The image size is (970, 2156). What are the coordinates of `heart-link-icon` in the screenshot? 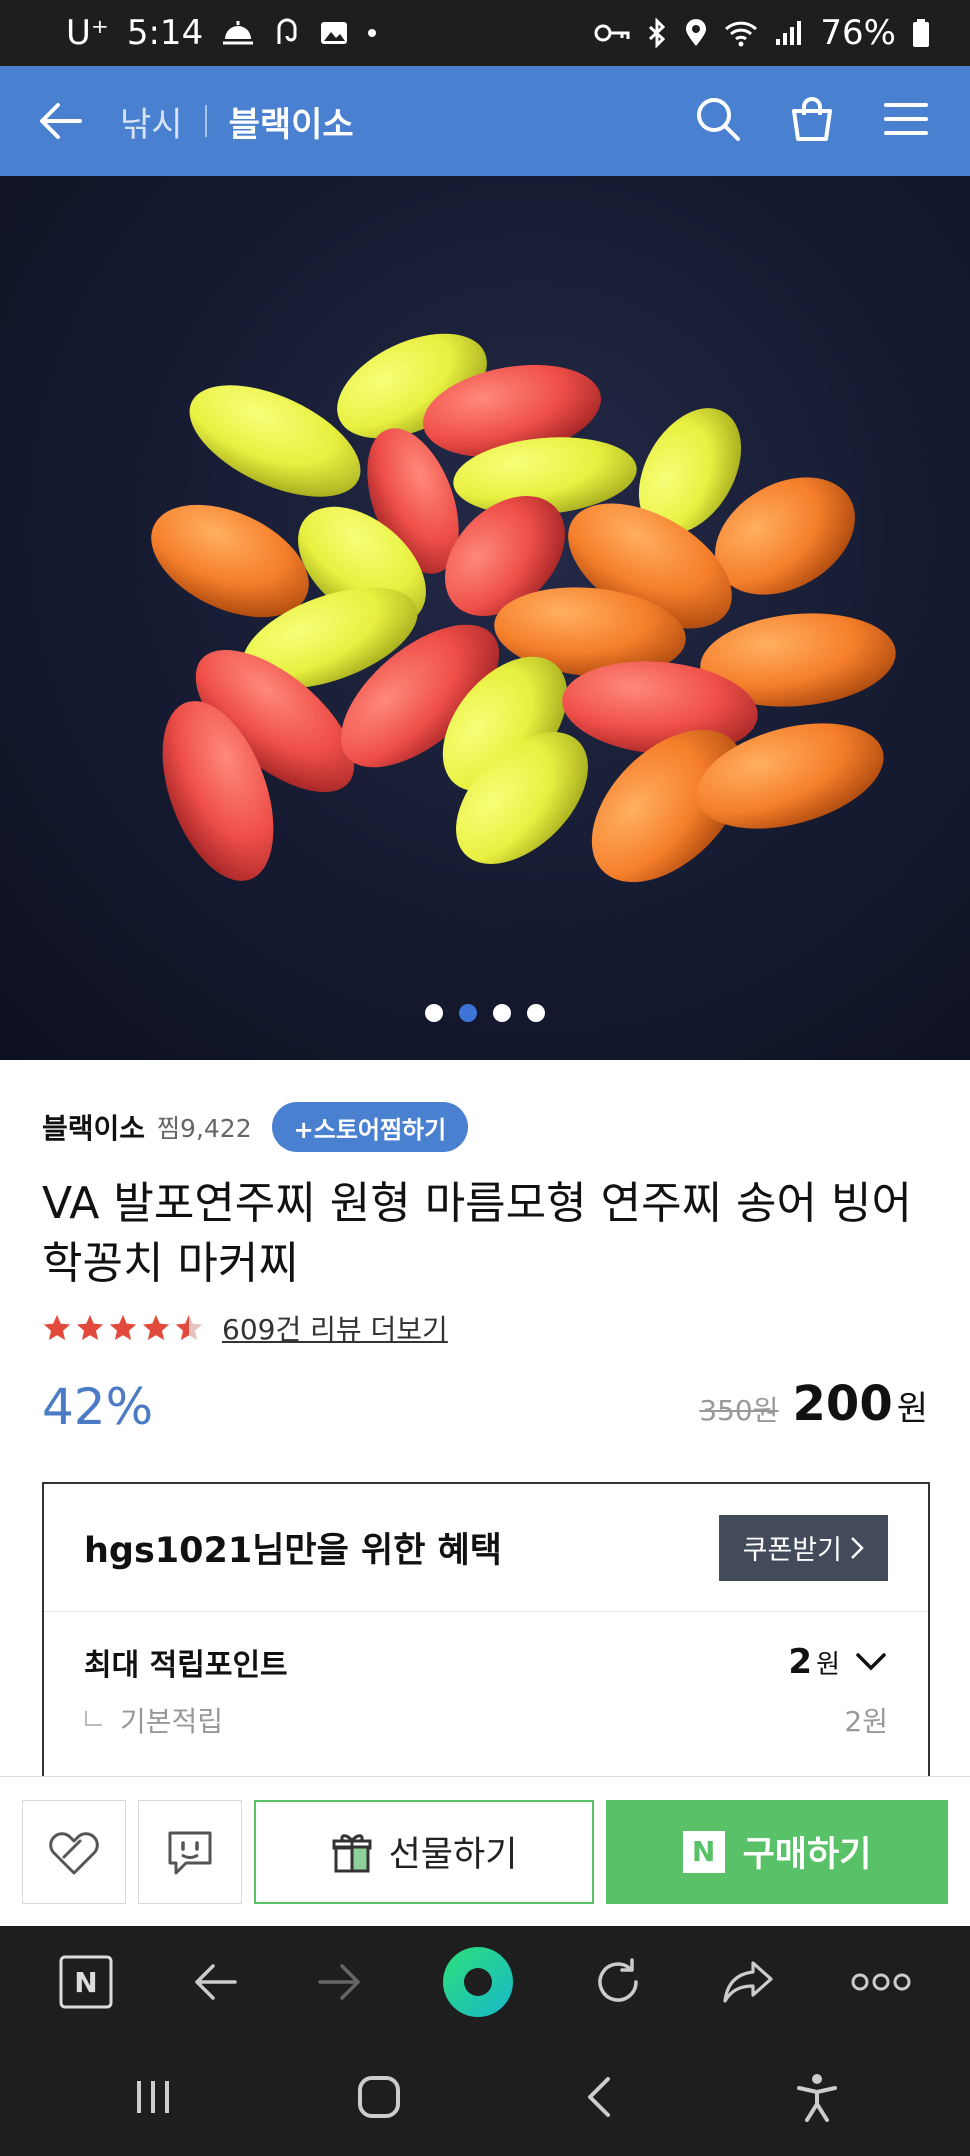 It's located at (74, 1852).